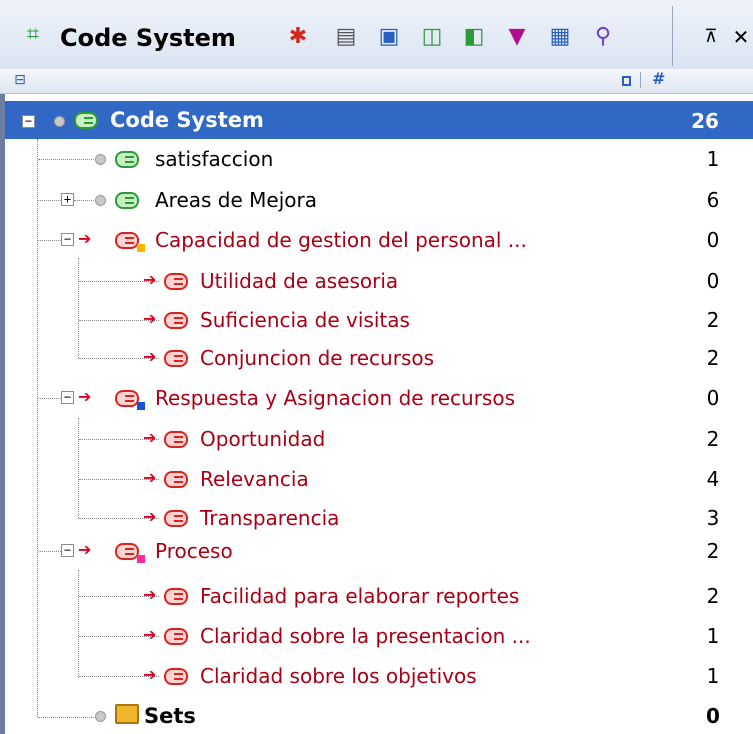  What do you see at coordinates (713, 716) in the screenshot?
I see `sets-count: 0` at bounding box center [713, 716].